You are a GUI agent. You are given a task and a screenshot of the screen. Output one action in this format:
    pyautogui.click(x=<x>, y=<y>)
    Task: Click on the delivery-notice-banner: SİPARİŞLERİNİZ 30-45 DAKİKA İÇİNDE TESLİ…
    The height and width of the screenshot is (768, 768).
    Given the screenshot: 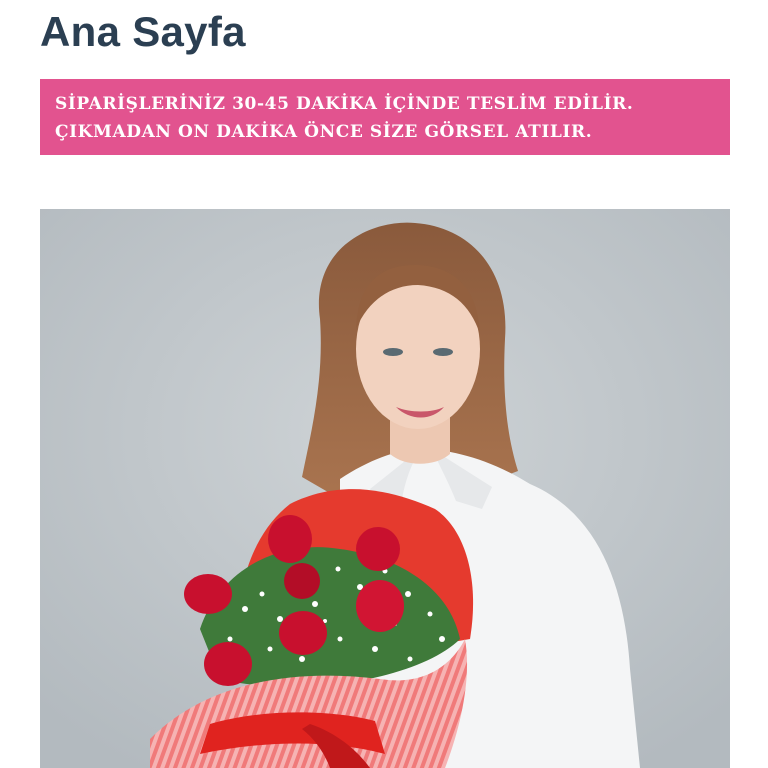 What is the action you would take?
    pyautogui.click(x=385, y=117)
    